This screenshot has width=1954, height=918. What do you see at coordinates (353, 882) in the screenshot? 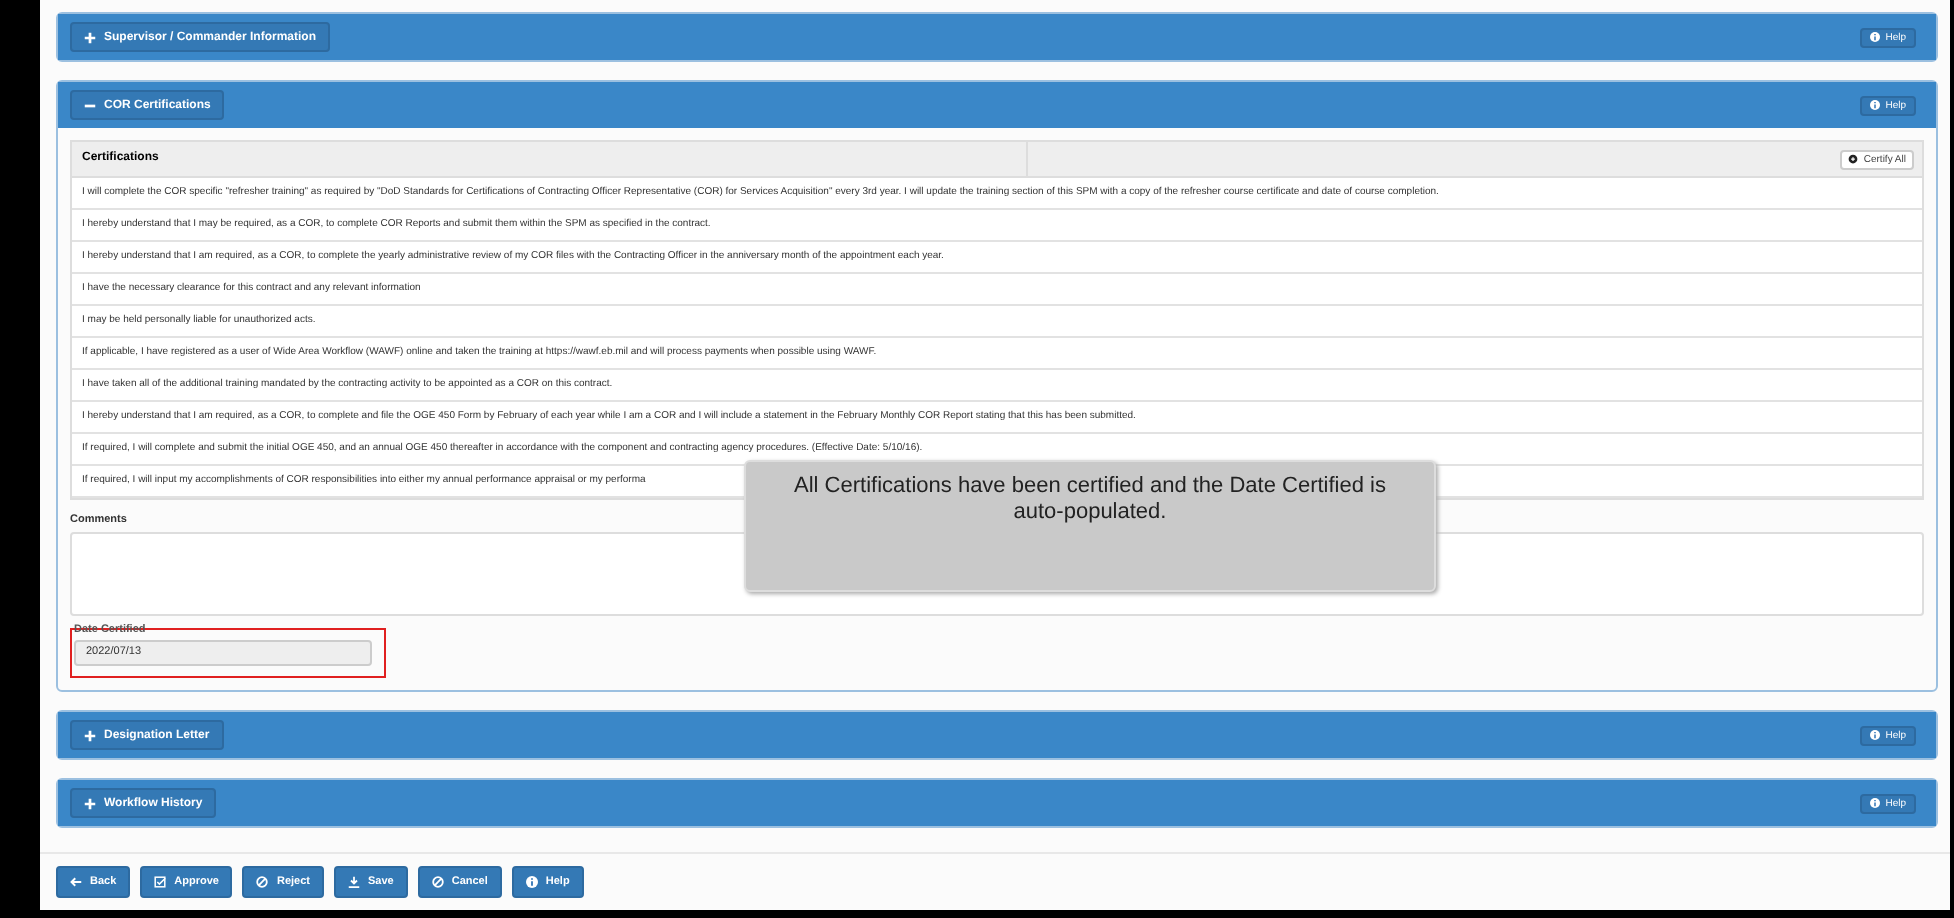
I see `download-icon` at bounding box center [353, 882].